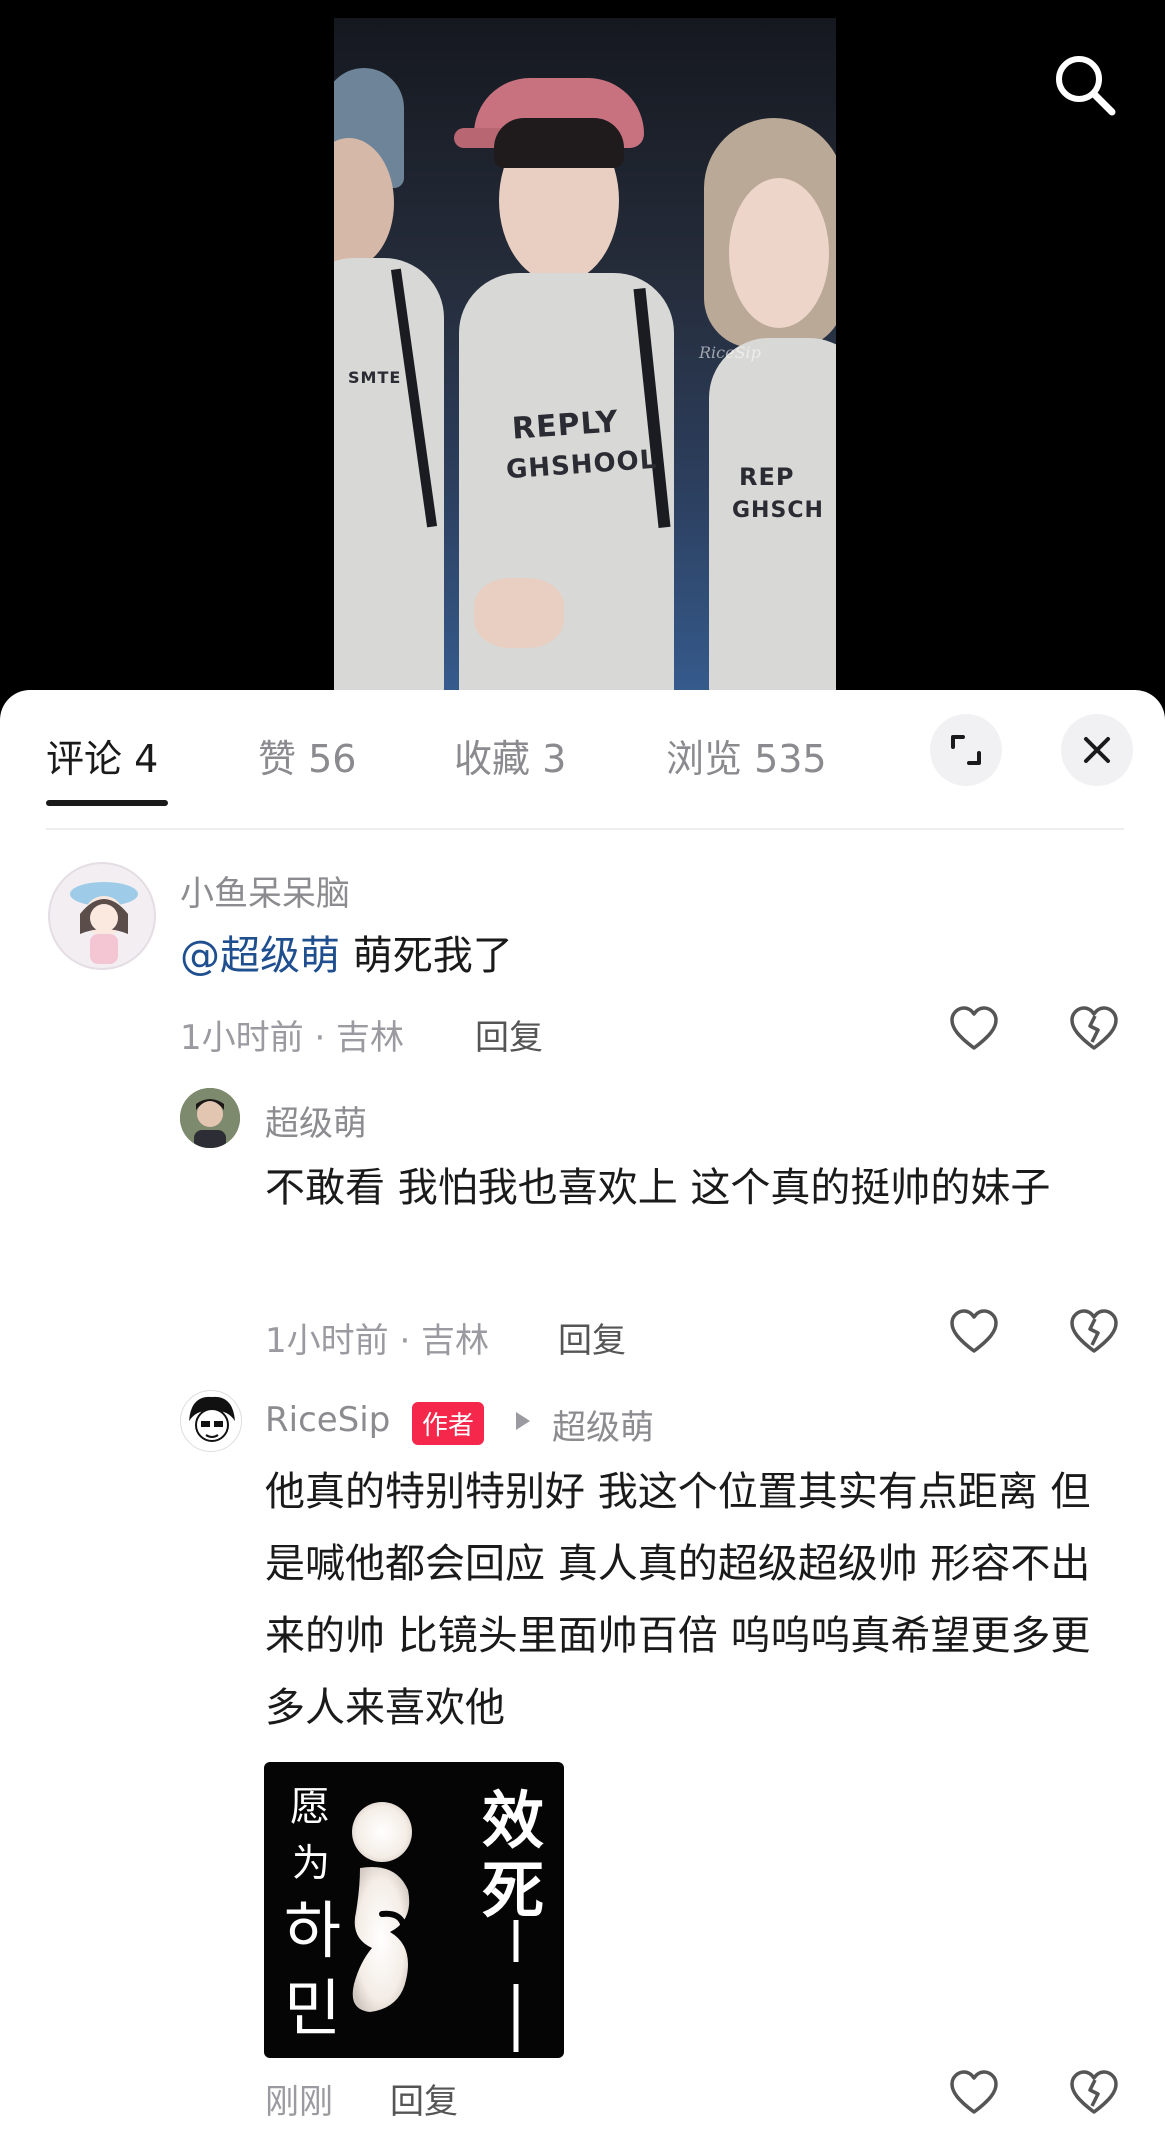 The height and width of the screenshot is (2150, 1165). What do you see at coordinates (658, 1188) in the screenshot?
I see `comment-text: 不敢看 我怕我也喜欢上 这个真的挺帅的妹子` at bounding box center [658, 1188].